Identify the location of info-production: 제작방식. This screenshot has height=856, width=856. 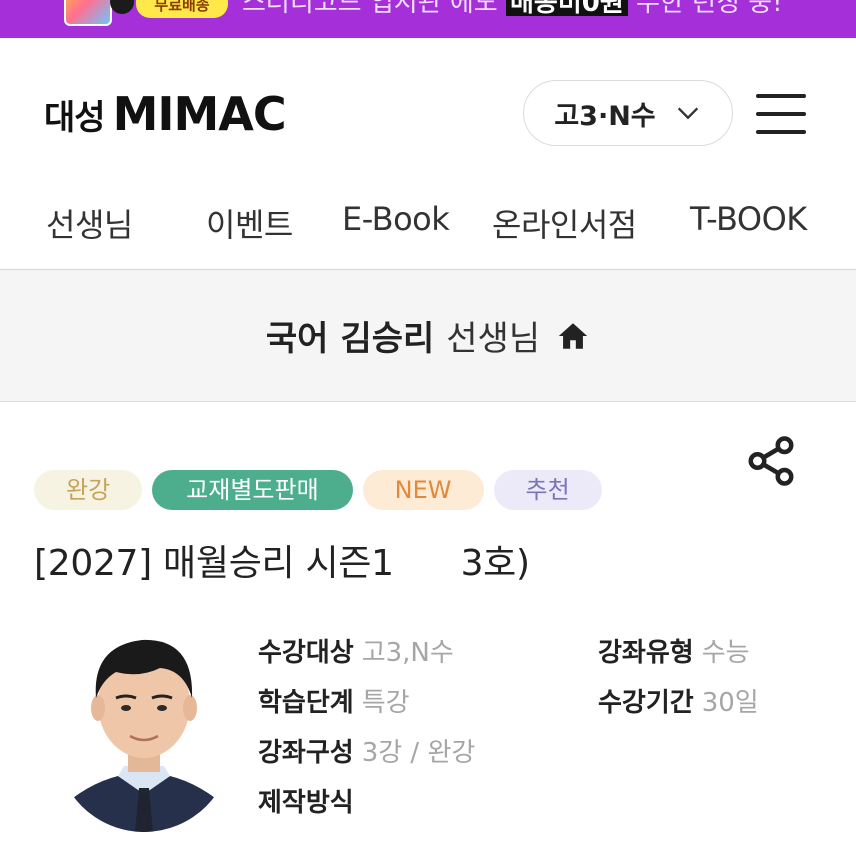
(306, 800).